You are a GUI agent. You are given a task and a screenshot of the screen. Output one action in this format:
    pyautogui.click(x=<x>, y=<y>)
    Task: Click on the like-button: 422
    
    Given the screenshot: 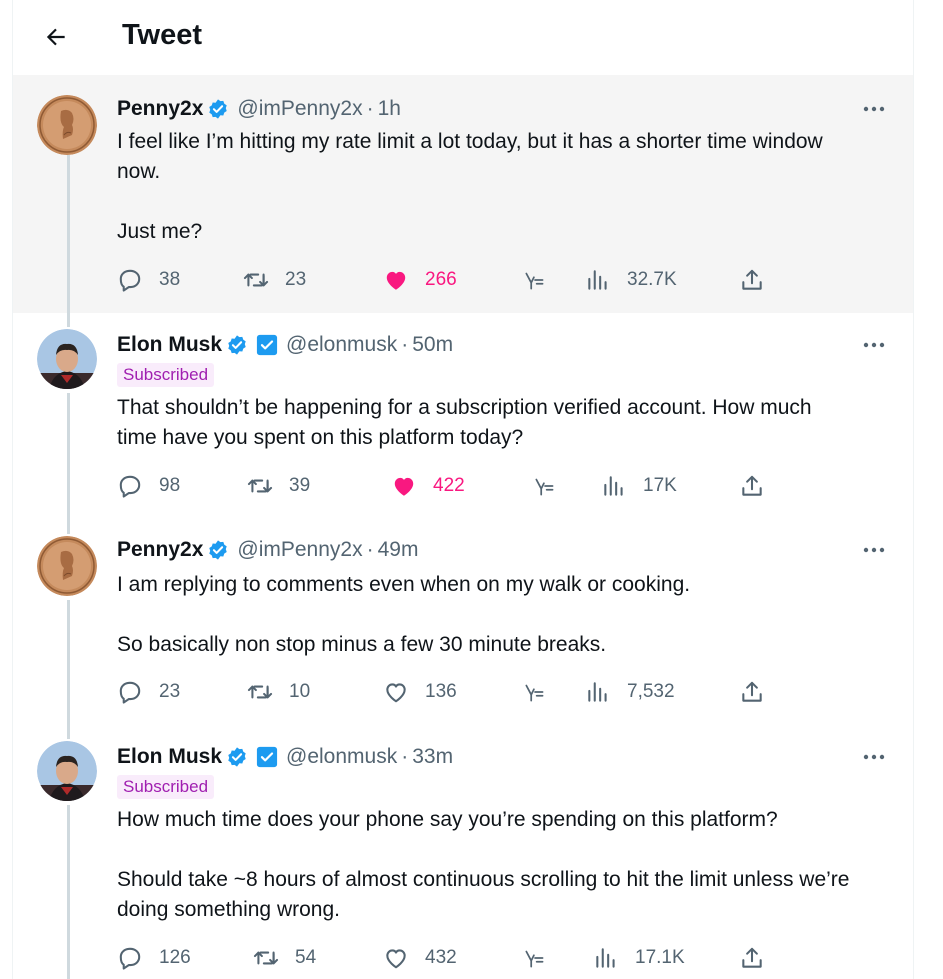 What is the action you would take?
    pyautogui.click(x=428, y=486)
    